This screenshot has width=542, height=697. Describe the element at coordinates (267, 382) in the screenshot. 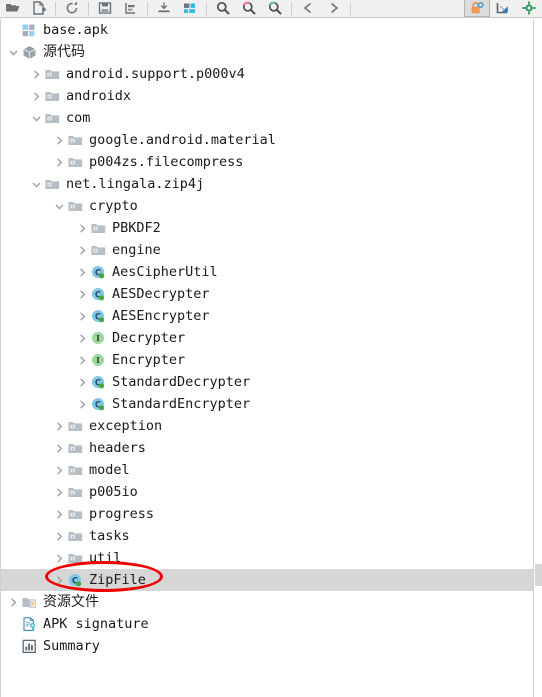

I see `tree-row: C StandardDecrypter` at that location.